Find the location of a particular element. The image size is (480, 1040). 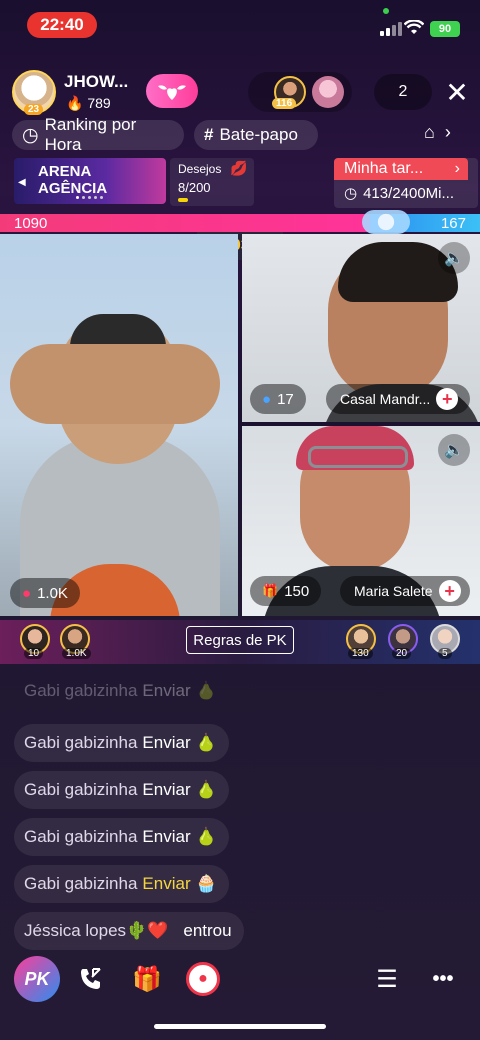

chat-emoji: 🧁 is located at coordinates (206, 883).